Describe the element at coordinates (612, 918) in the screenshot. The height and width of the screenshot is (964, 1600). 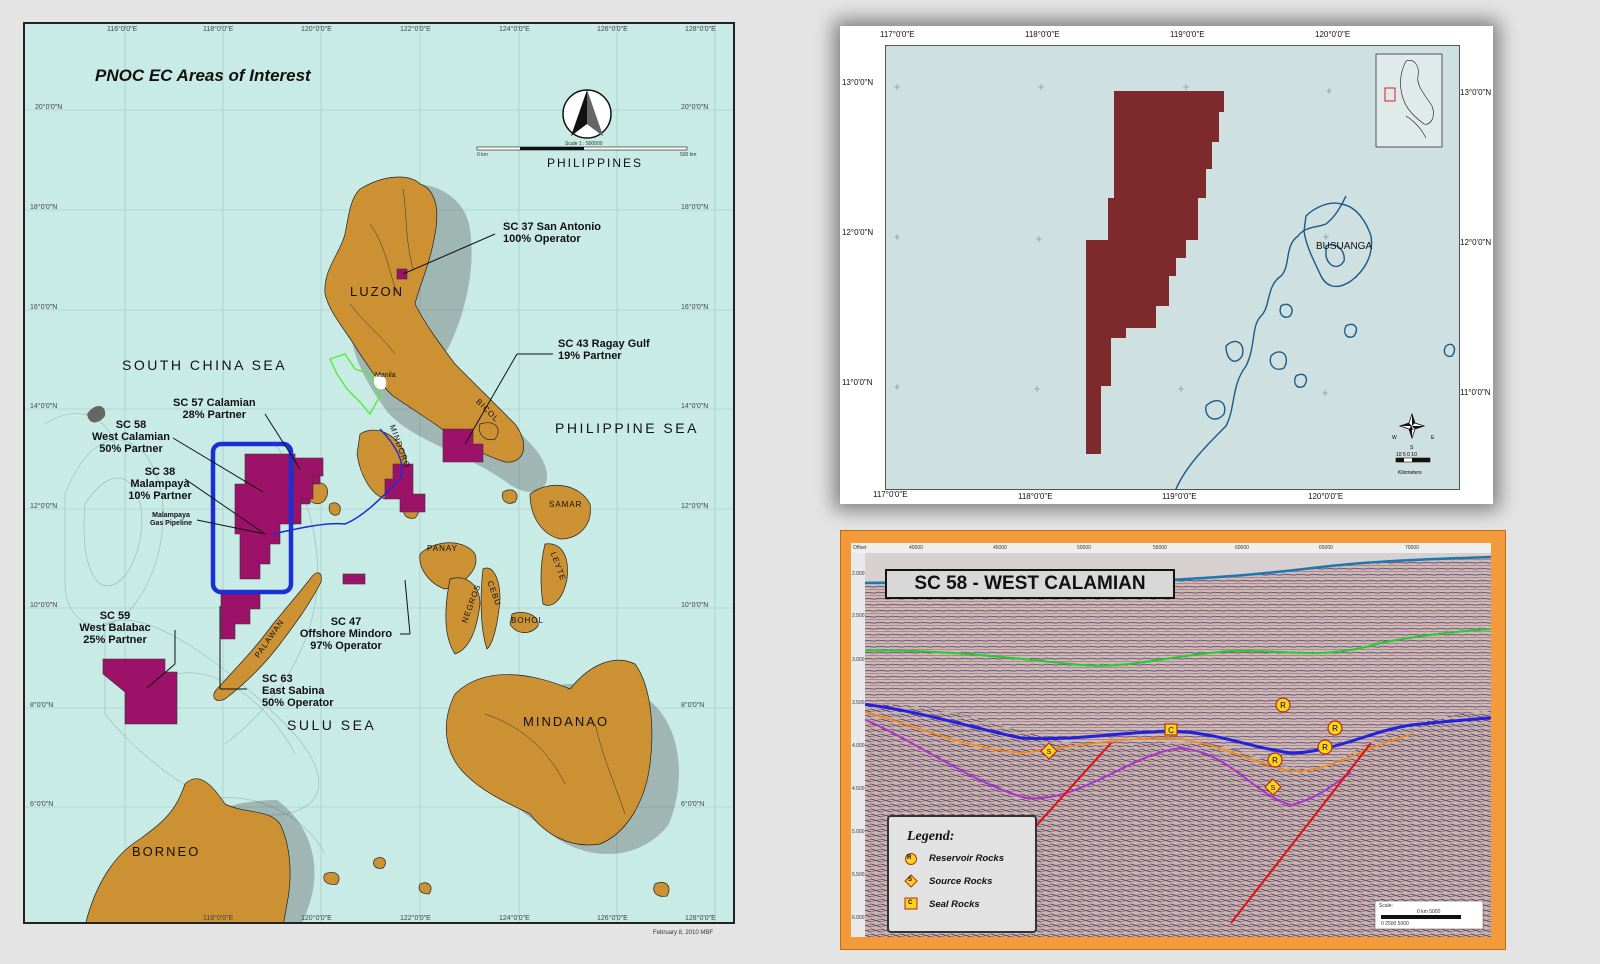
I see `tick-bottom: 126°0'0"E` at that location.